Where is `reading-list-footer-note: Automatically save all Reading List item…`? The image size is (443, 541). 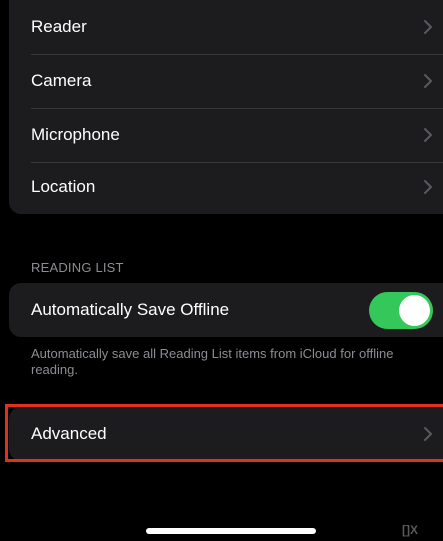
reading-list-footer-note: Automatically save all Reading List item… is located at coordinates (212, 361).